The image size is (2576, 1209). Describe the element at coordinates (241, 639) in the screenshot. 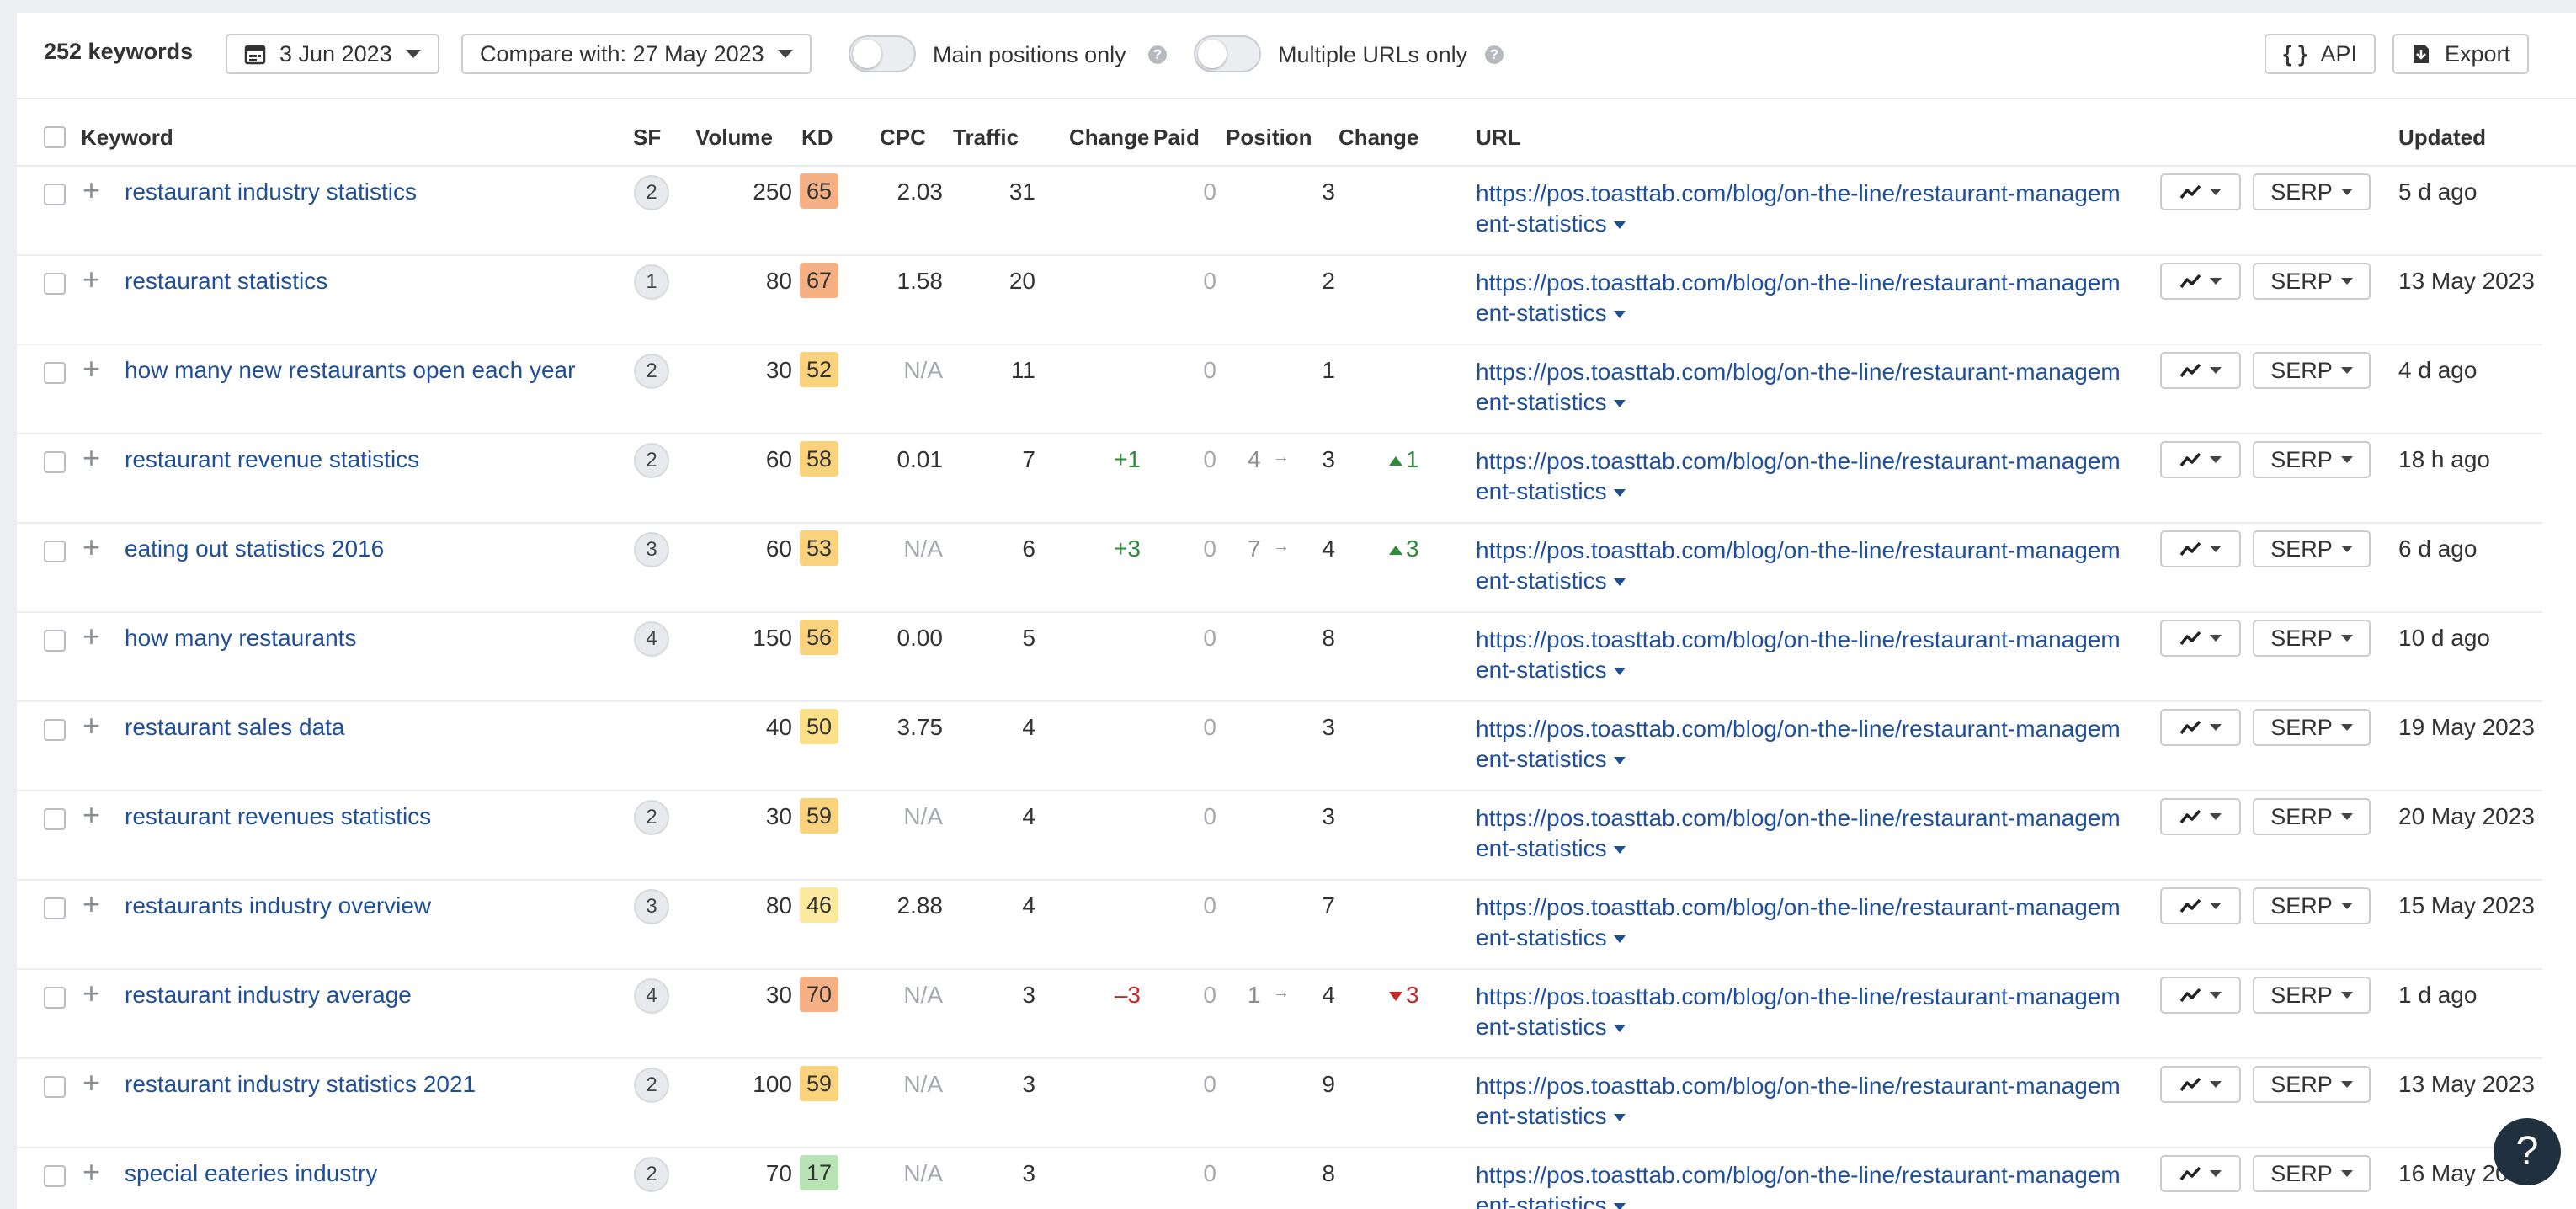

I see `keyword-link: how many restaurants` at that location.